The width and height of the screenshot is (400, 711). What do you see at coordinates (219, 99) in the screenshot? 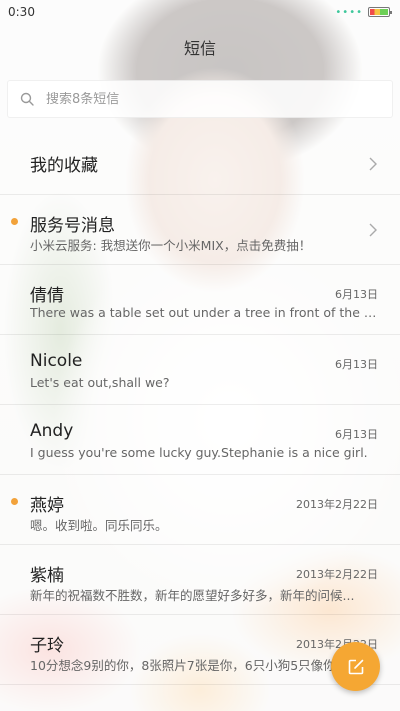
I see `search-input` at bounding box center [219, 99].